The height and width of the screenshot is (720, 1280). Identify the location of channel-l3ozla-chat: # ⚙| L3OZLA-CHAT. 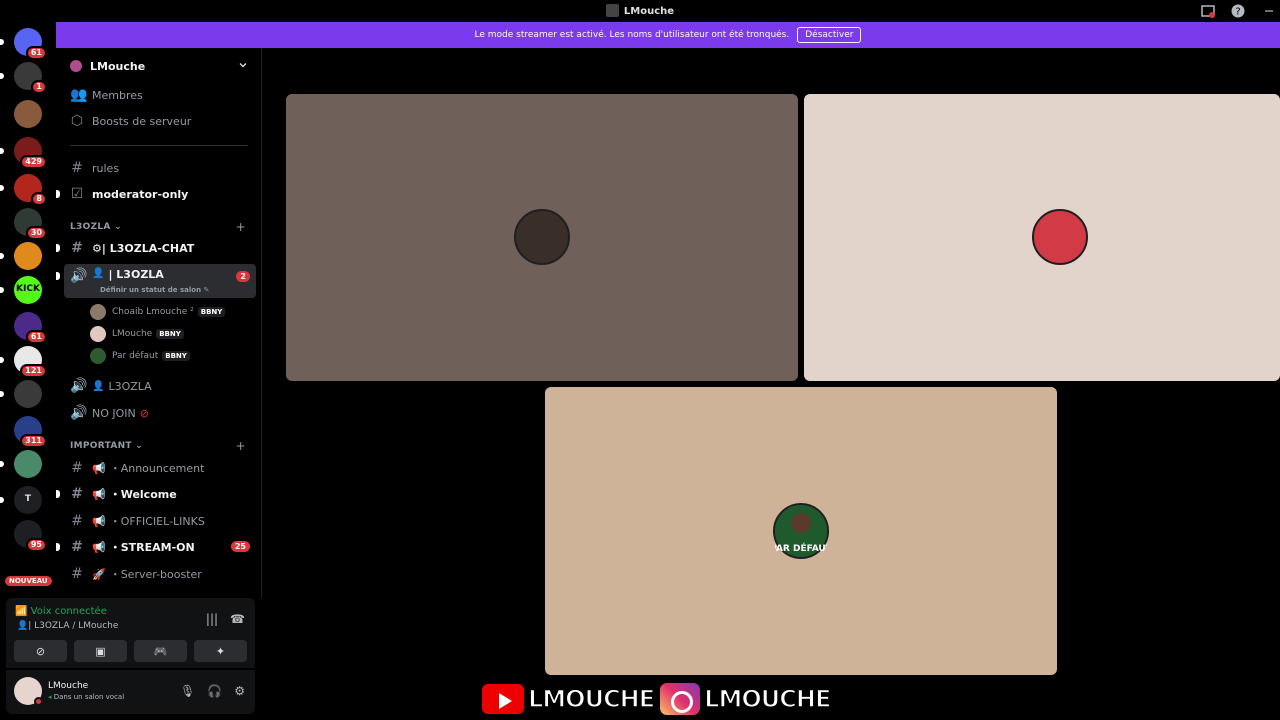
(156, 248).